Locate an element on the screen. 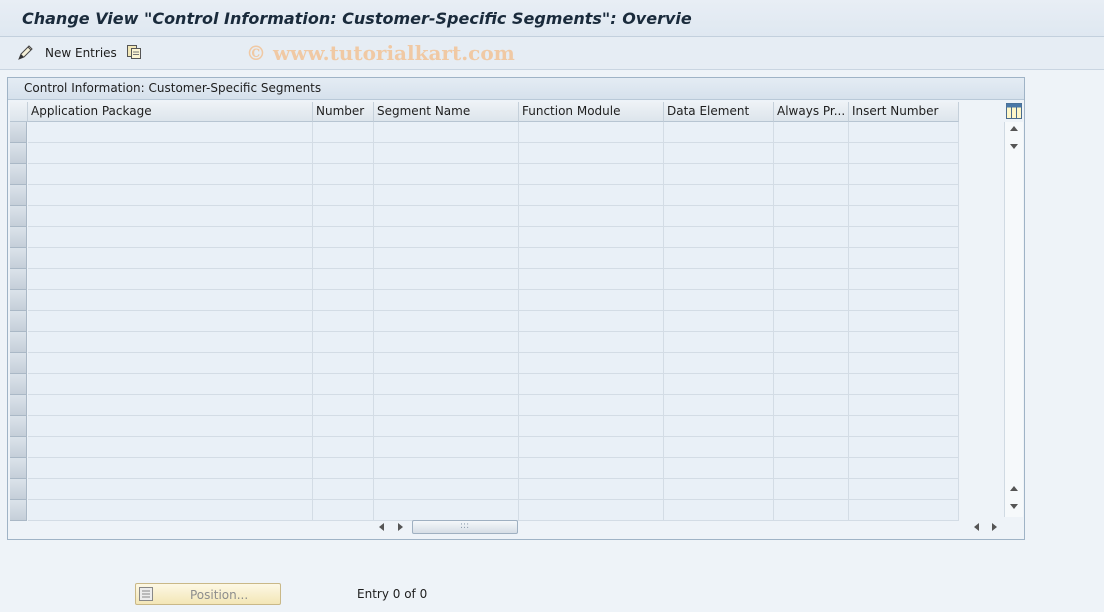 Image resolution: width=1104 pixels, height=612 pixels. scroll-page-up-arrow-icon is located at coordinates (1014, 488).